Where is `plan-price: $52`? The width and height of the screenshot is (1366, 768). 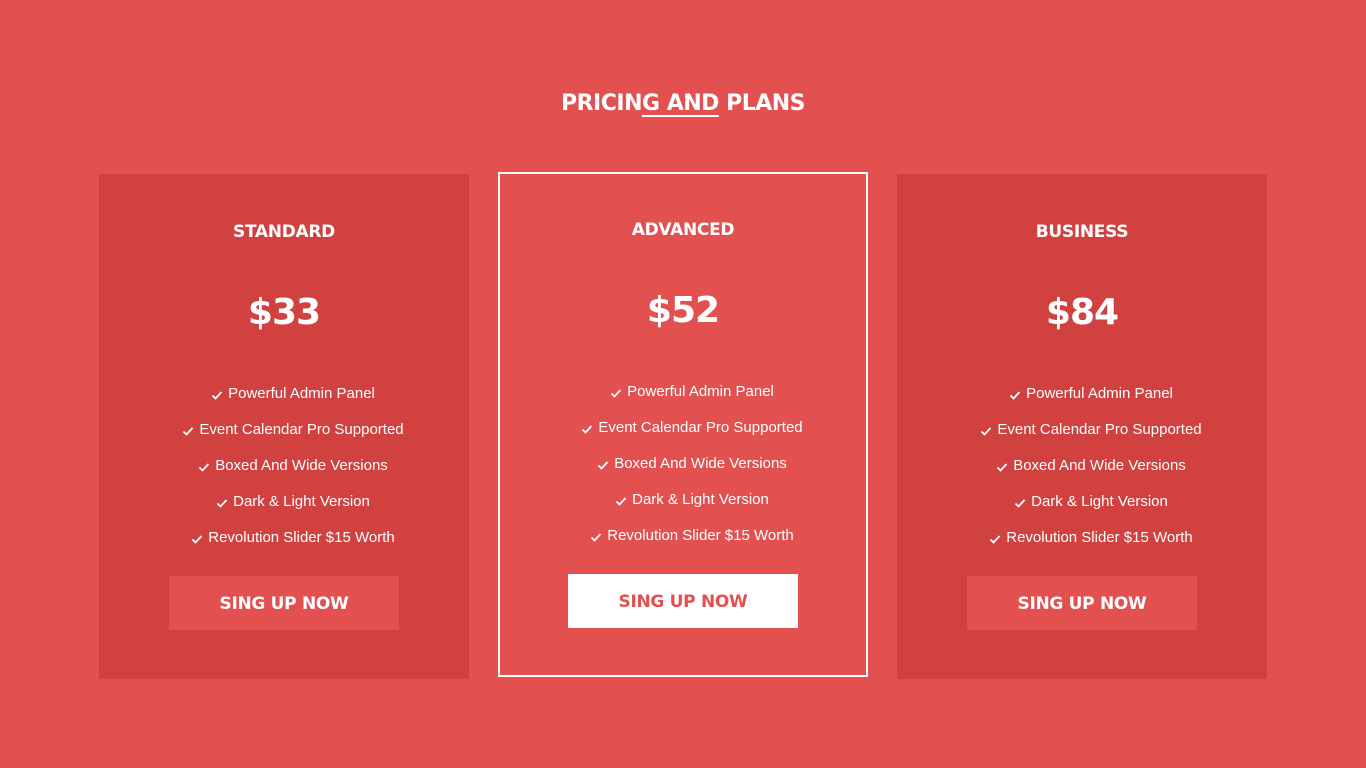 plan-price: $52 is located at coordinates (683, 310).